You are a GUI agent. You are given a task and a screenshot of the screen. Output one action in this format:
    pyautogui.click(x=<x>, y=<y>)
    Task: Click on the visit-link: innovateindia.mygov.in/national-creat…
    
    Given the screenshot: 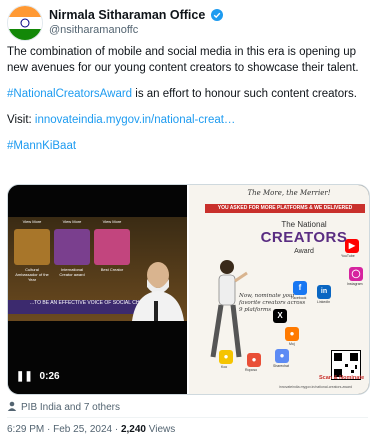 What is the action you would take?
    pyautogui.click(x=135, y=120)
    